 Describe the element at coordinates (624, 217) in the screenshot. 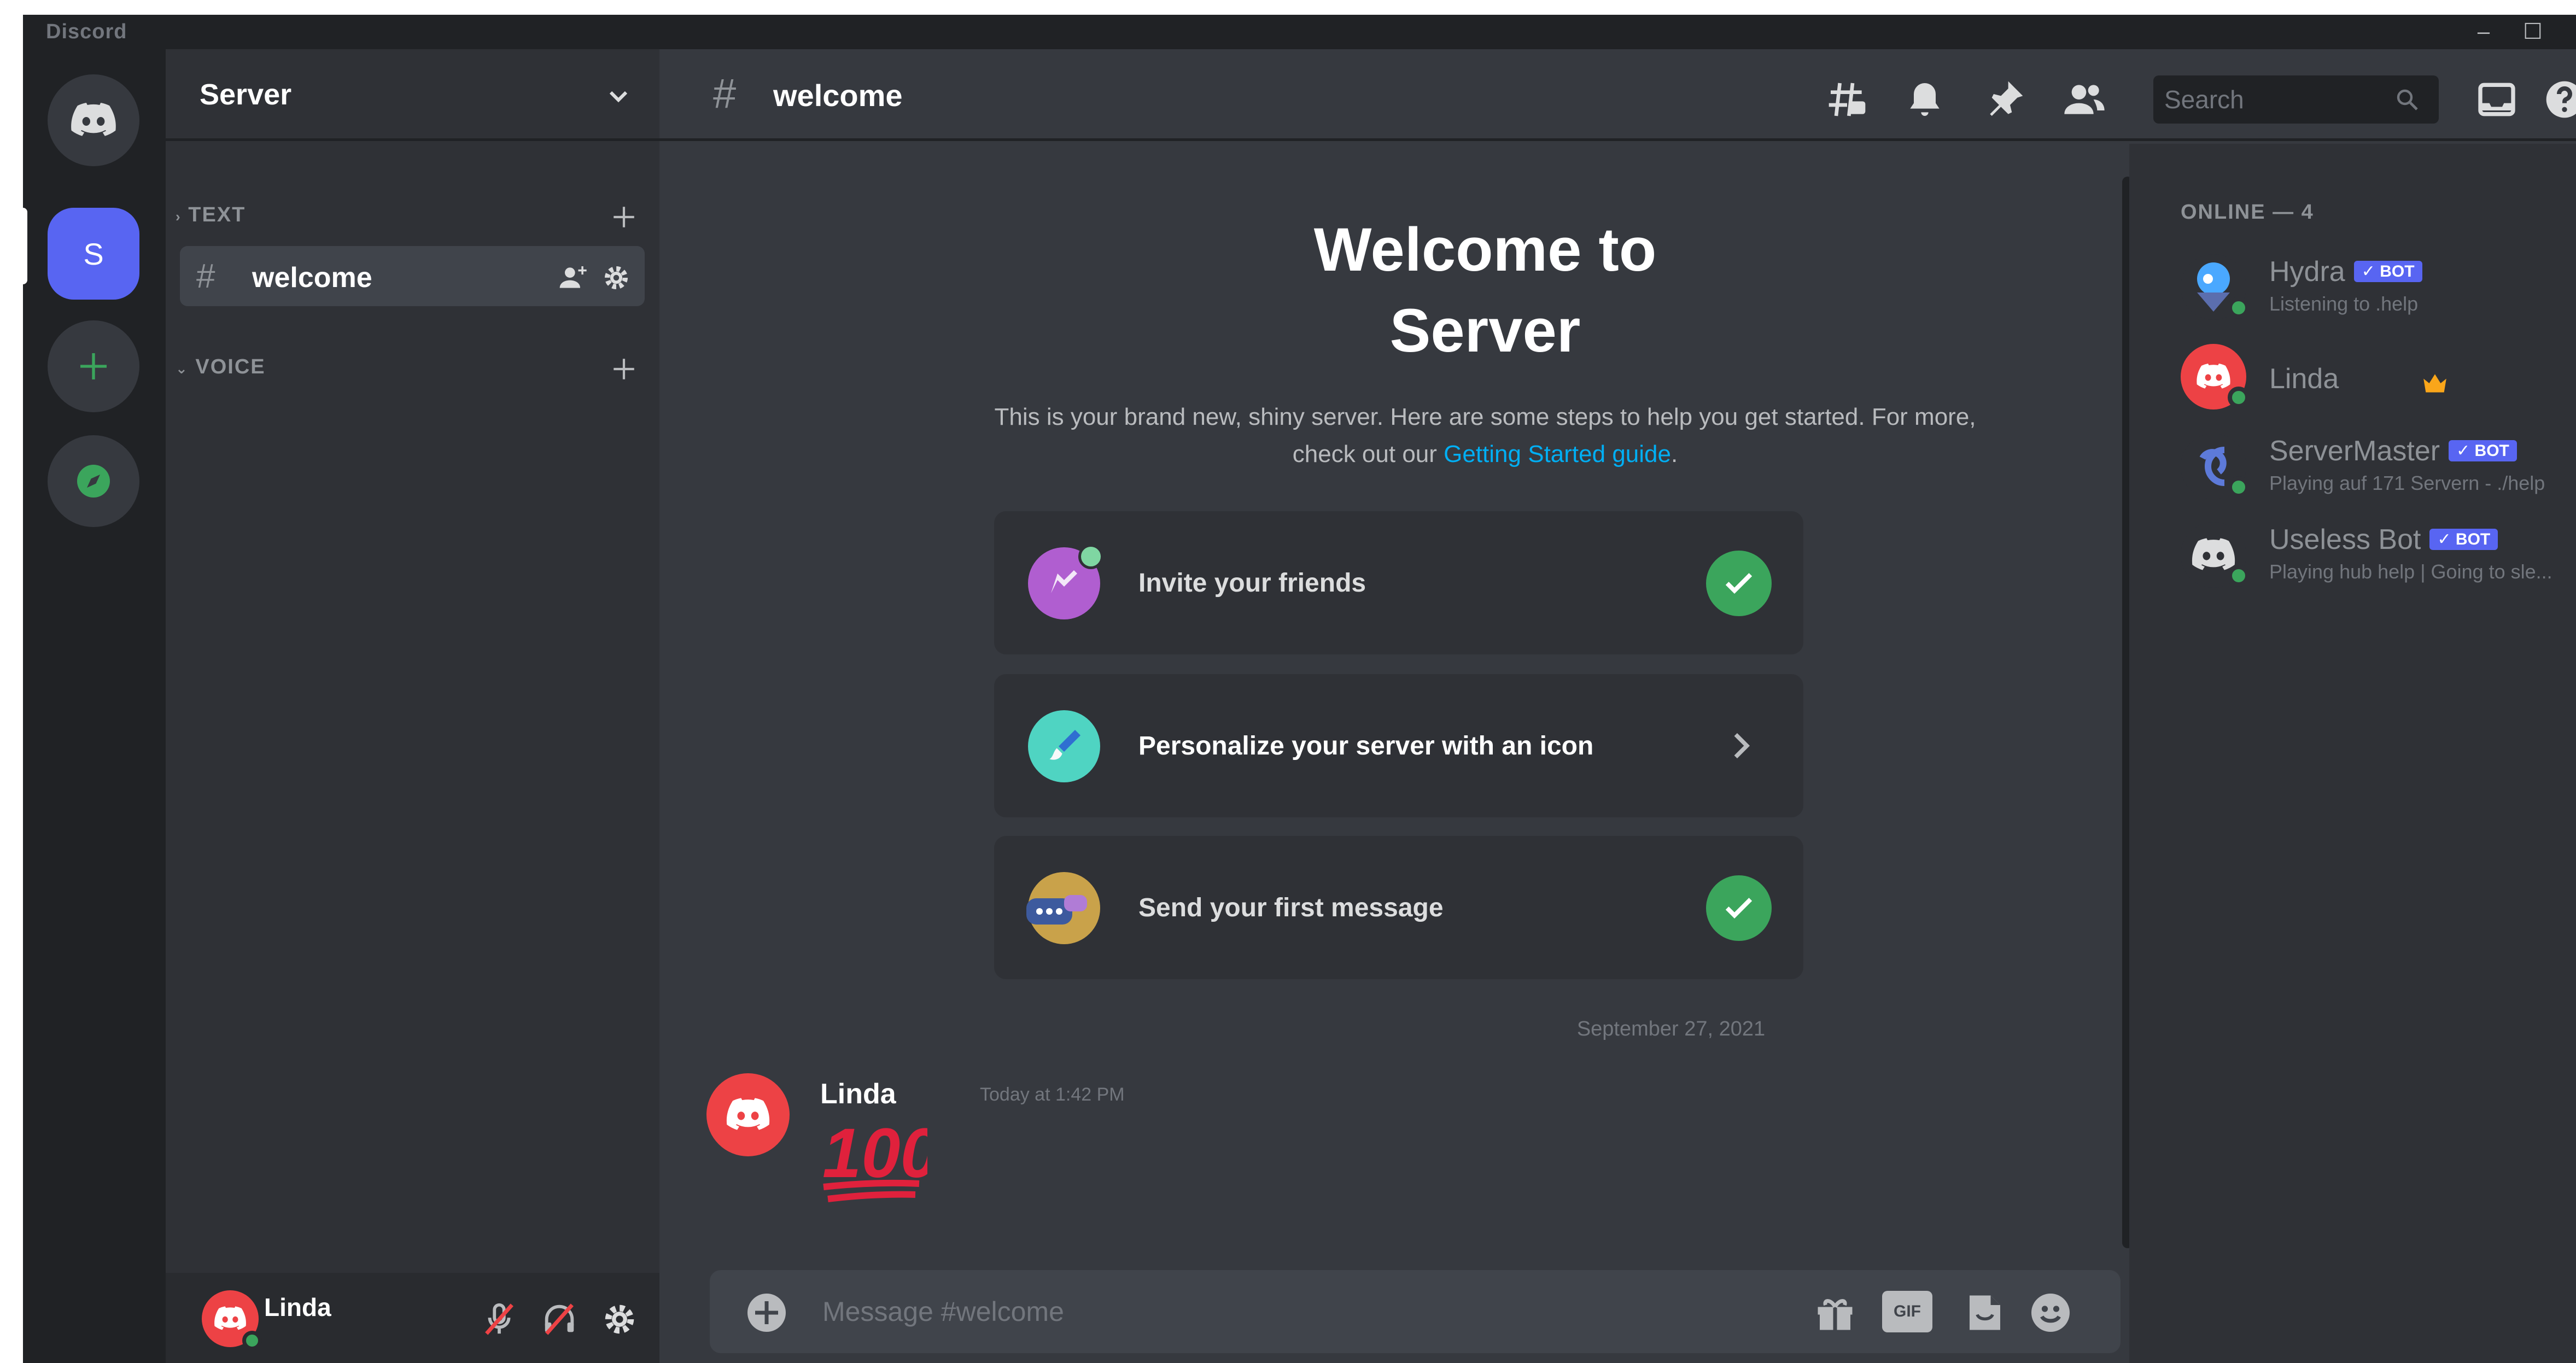

I see `create-channel-icon` at that location.